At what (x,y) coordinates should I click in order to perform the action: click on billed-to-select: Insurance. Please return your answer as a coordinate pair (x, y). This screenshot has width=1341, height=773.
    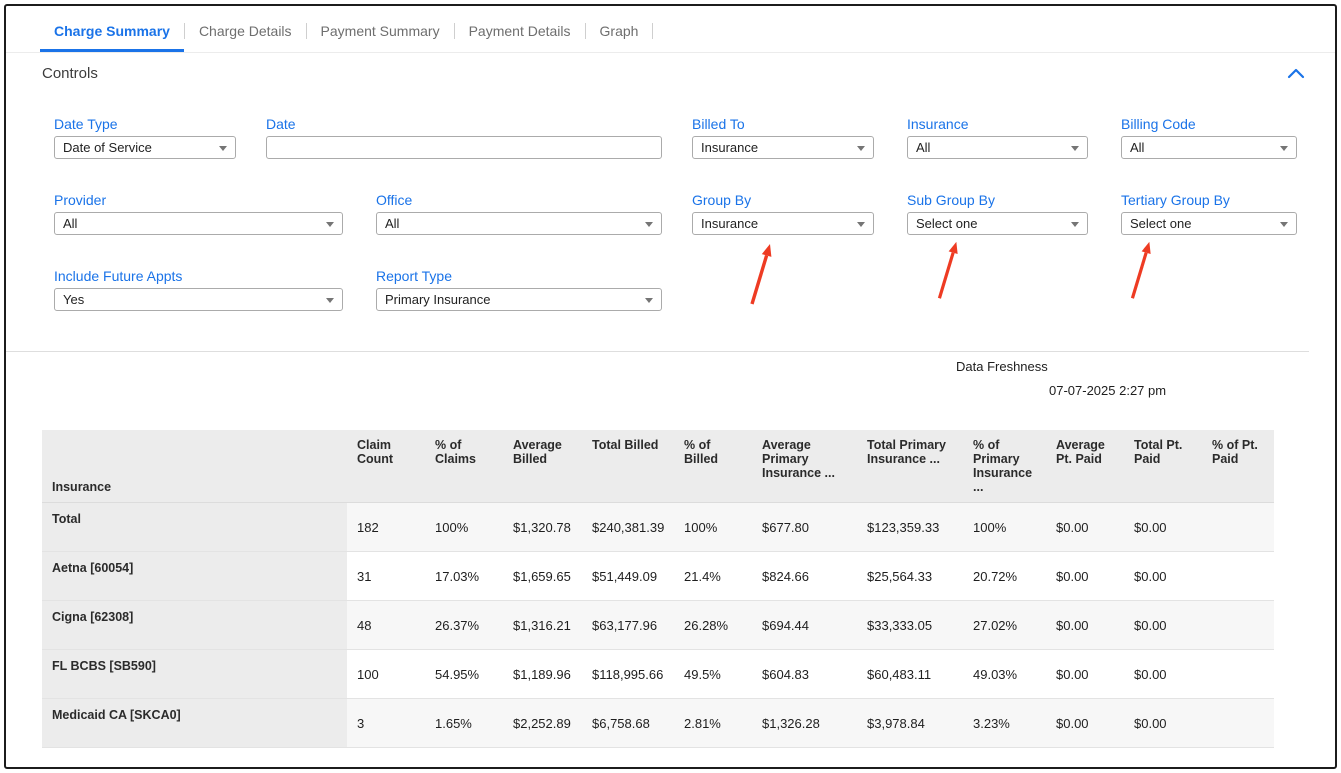
    Looking at the image, I should click on (783, 147).